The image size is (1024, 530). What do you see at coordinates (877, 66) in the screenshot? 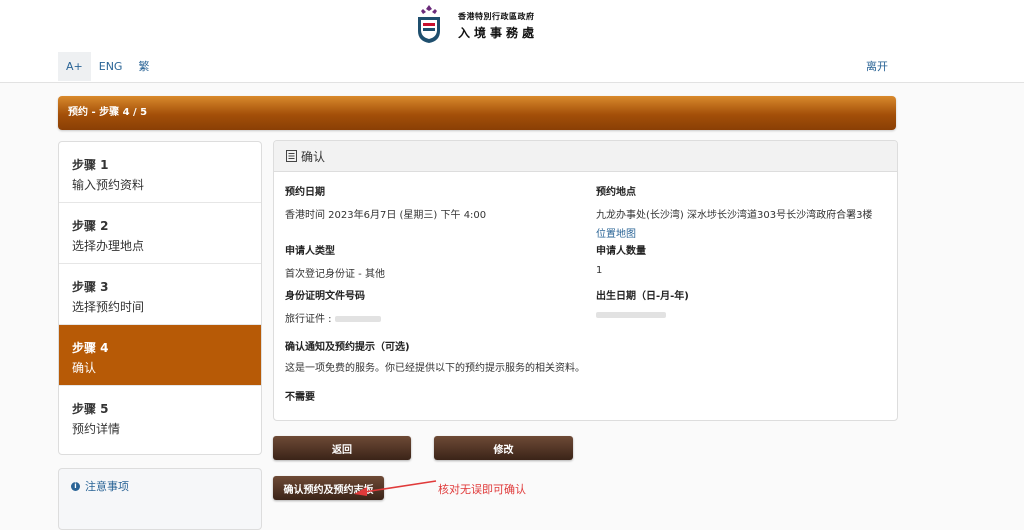
I see `logout-link: 离开` at bounding box center [877, 66].